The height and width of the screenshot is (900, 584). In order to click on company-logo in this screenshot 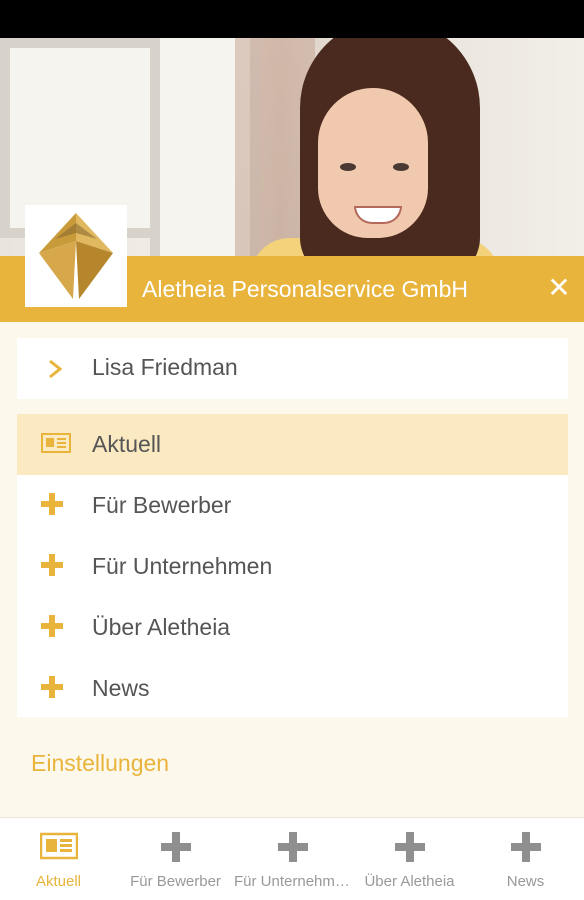, I will do `click(76, 256)`.